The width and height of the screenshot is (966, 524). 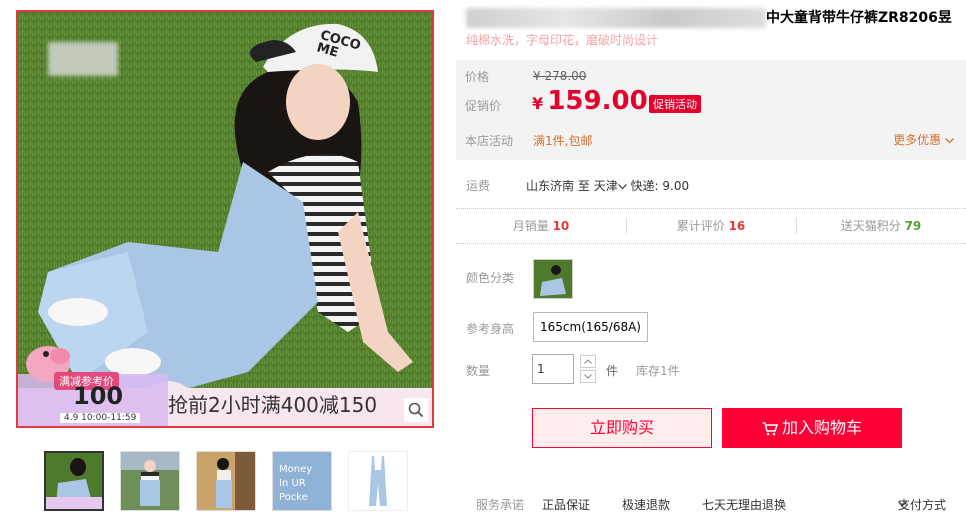 What do you see at coordinates (292, 483) in the screenshot?
I see `svg-text: In UR` at bounding box center [292, 483].